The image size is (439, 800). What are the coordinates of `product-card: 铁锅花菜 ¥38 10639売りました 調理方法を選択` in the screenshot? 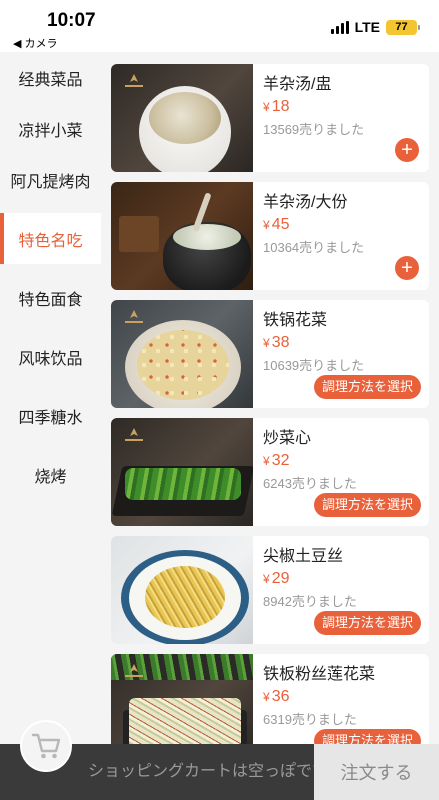 It's located at (270, 354).